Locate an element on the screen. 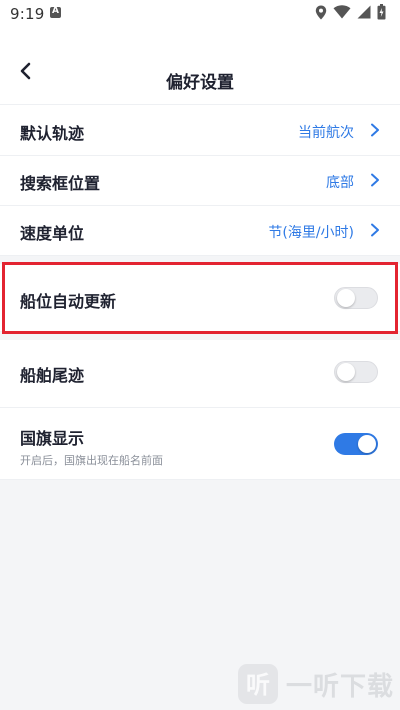 This screenshot has height=710, width=400. page-title: 偏好设置 is located at coordinates (200, 83).